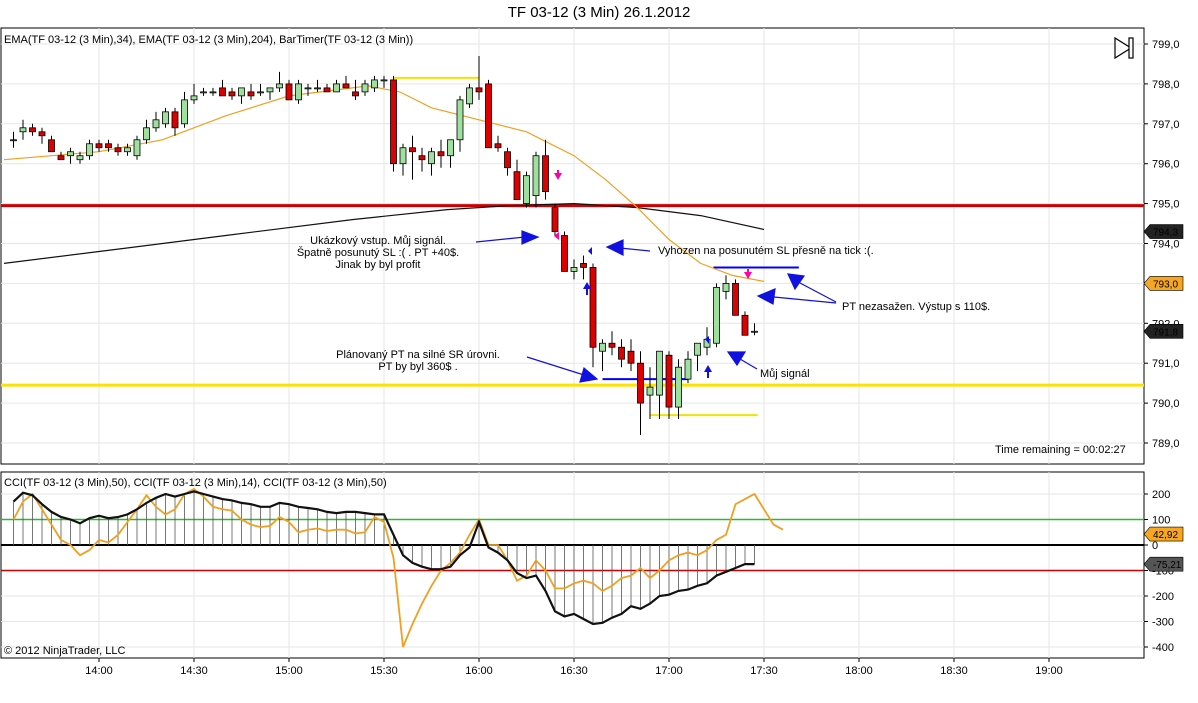 The width and height of the screenshot is (1198, 703). I want to click on y-tick-label: 100, so click(1161, 521).